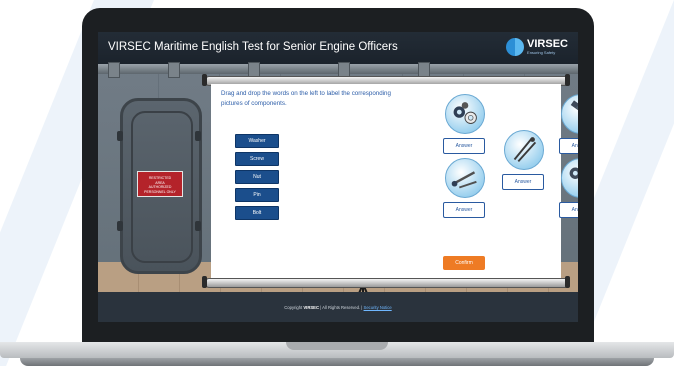  What do you see at coordinates (338, 70) in the screenshot?
I see `overhead-pipe` at bounding box center [338, 70].